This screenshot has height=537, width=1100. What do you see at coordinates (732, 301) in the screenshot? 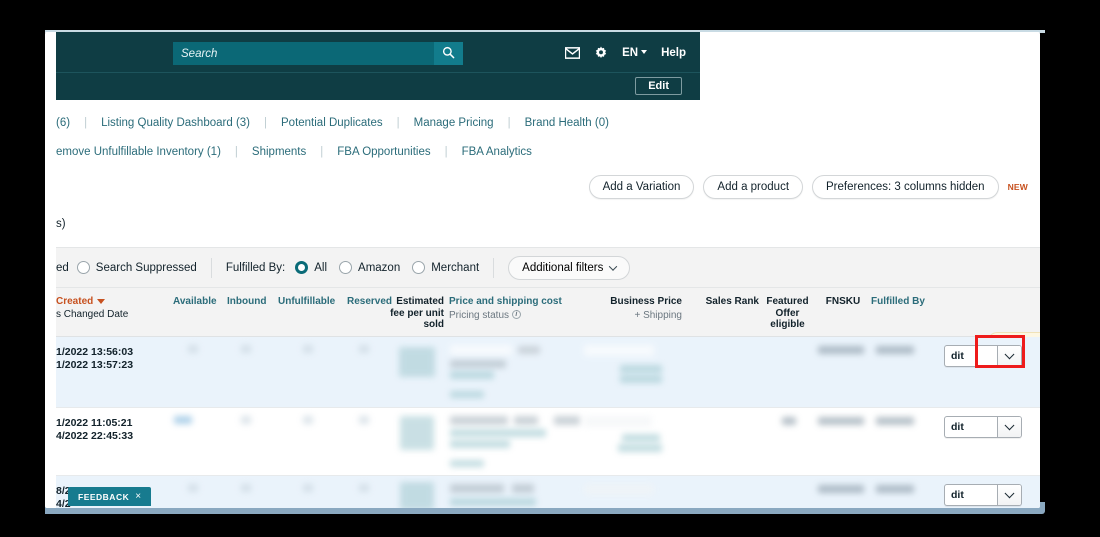
I see `column-header-sales-rank: Sales Rank` at bounding box center [732, 301].